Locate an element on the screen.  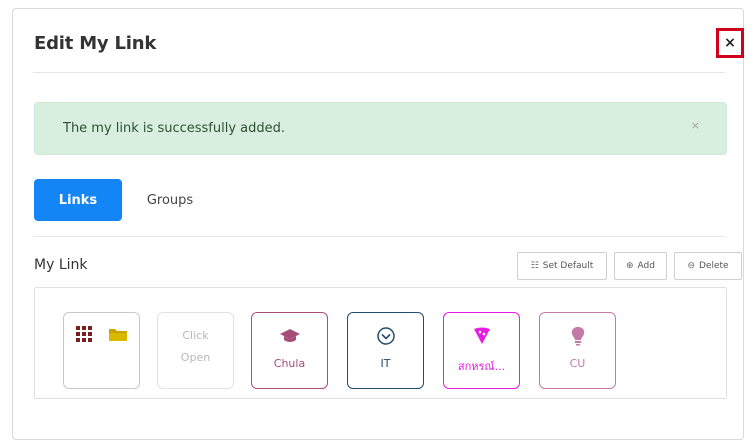
set-default-button: ☷ Set Default is located at coordinates (562, 266).